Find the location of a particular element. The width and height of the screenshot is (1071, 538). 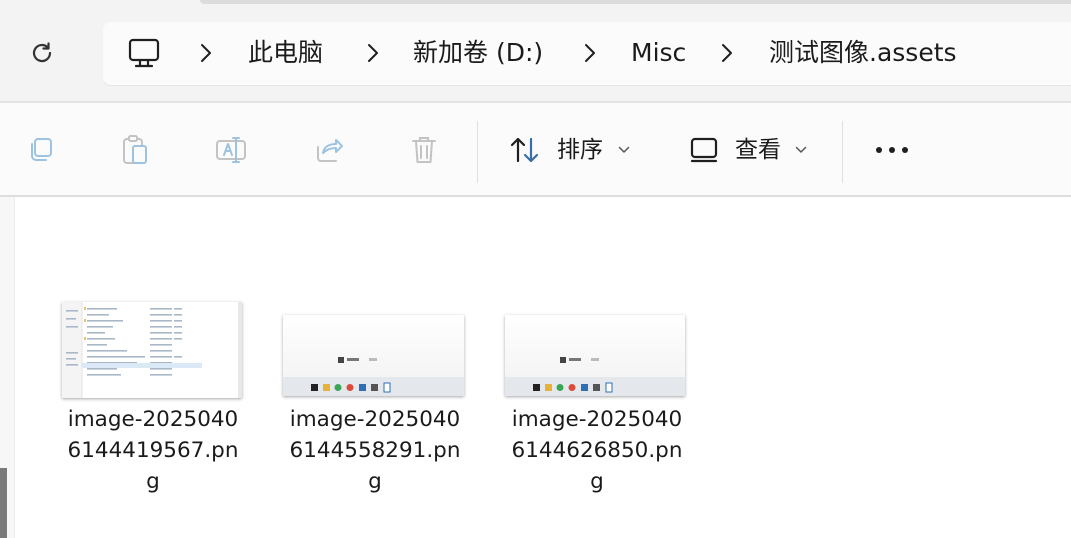

copy-icon is located at coordinates (41, 149).